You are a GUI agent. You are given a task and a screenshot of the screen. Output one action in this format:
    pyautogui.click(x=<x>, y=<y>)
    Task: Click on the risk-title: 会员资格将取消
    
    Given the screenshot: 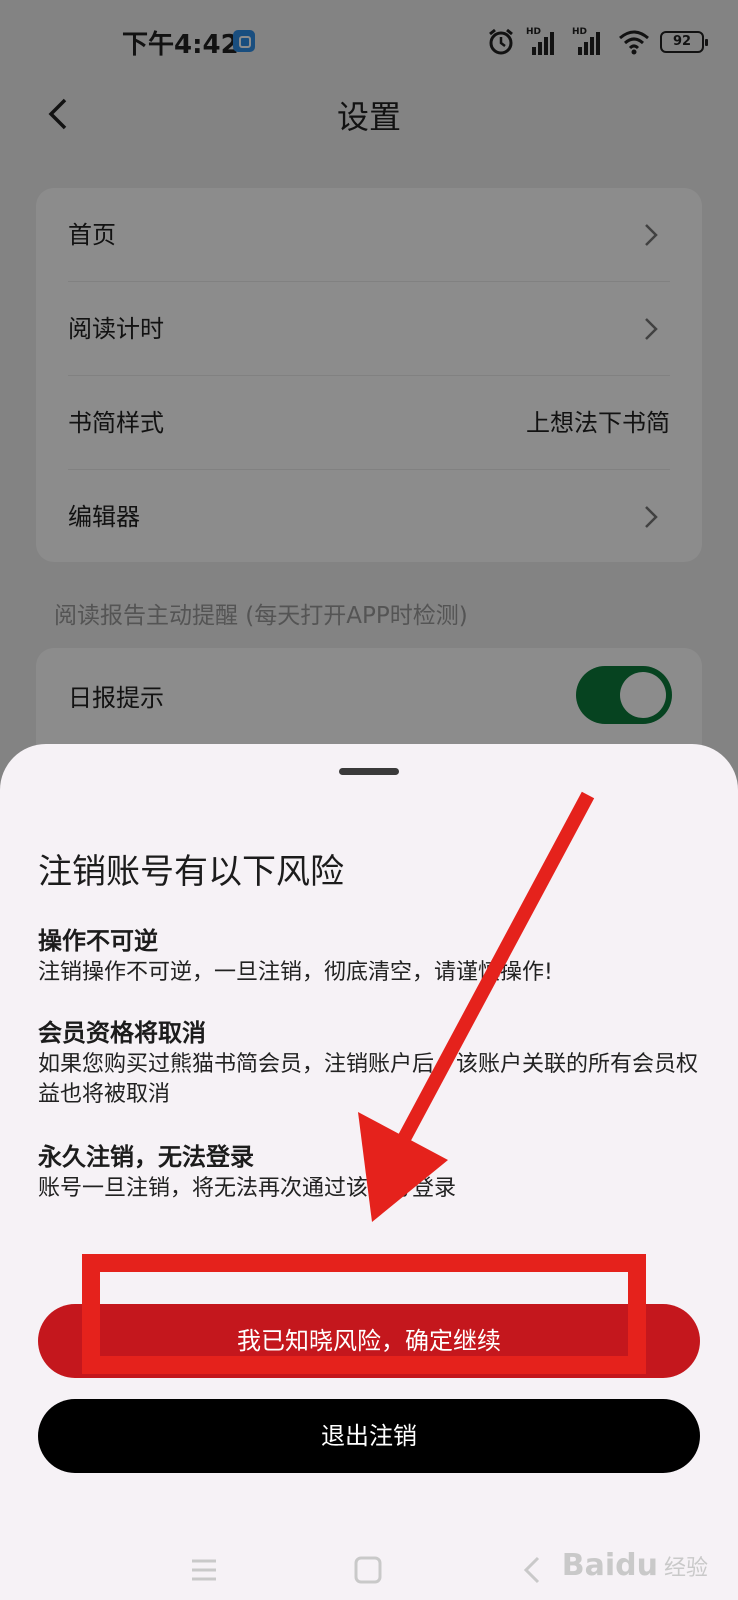 What is the action you would take?
    pyautogui.click(x=122, y=1033)
    